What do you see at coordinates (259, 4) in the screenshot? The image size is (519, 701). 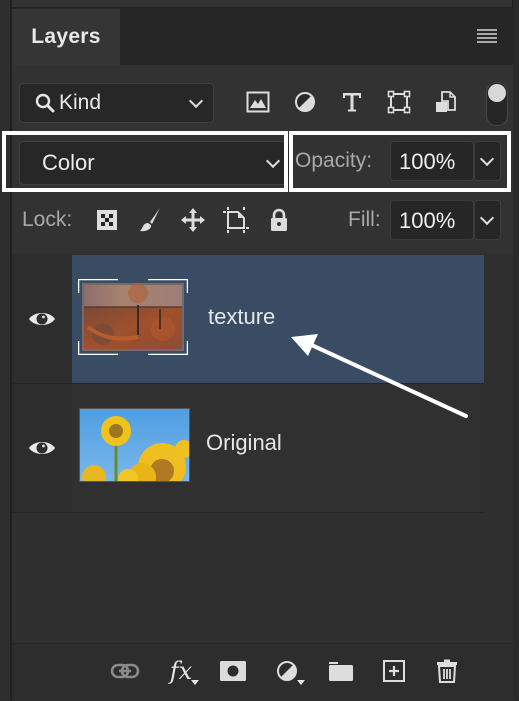 I see `window-top-edge` at bounding box center [259, 4].